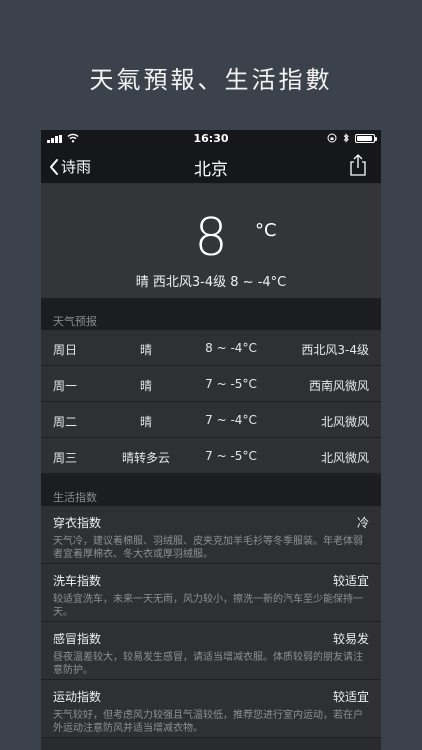 This screenshot has height=750, width=422. Describe the element at coordinates (338, 386) in the screenshot. I see `forecast-wind: 西南风微风` at that location.